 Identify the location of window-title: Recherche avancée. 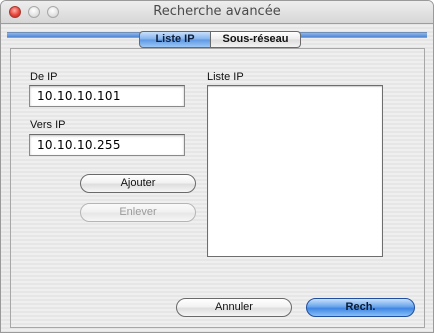
(217, 11).